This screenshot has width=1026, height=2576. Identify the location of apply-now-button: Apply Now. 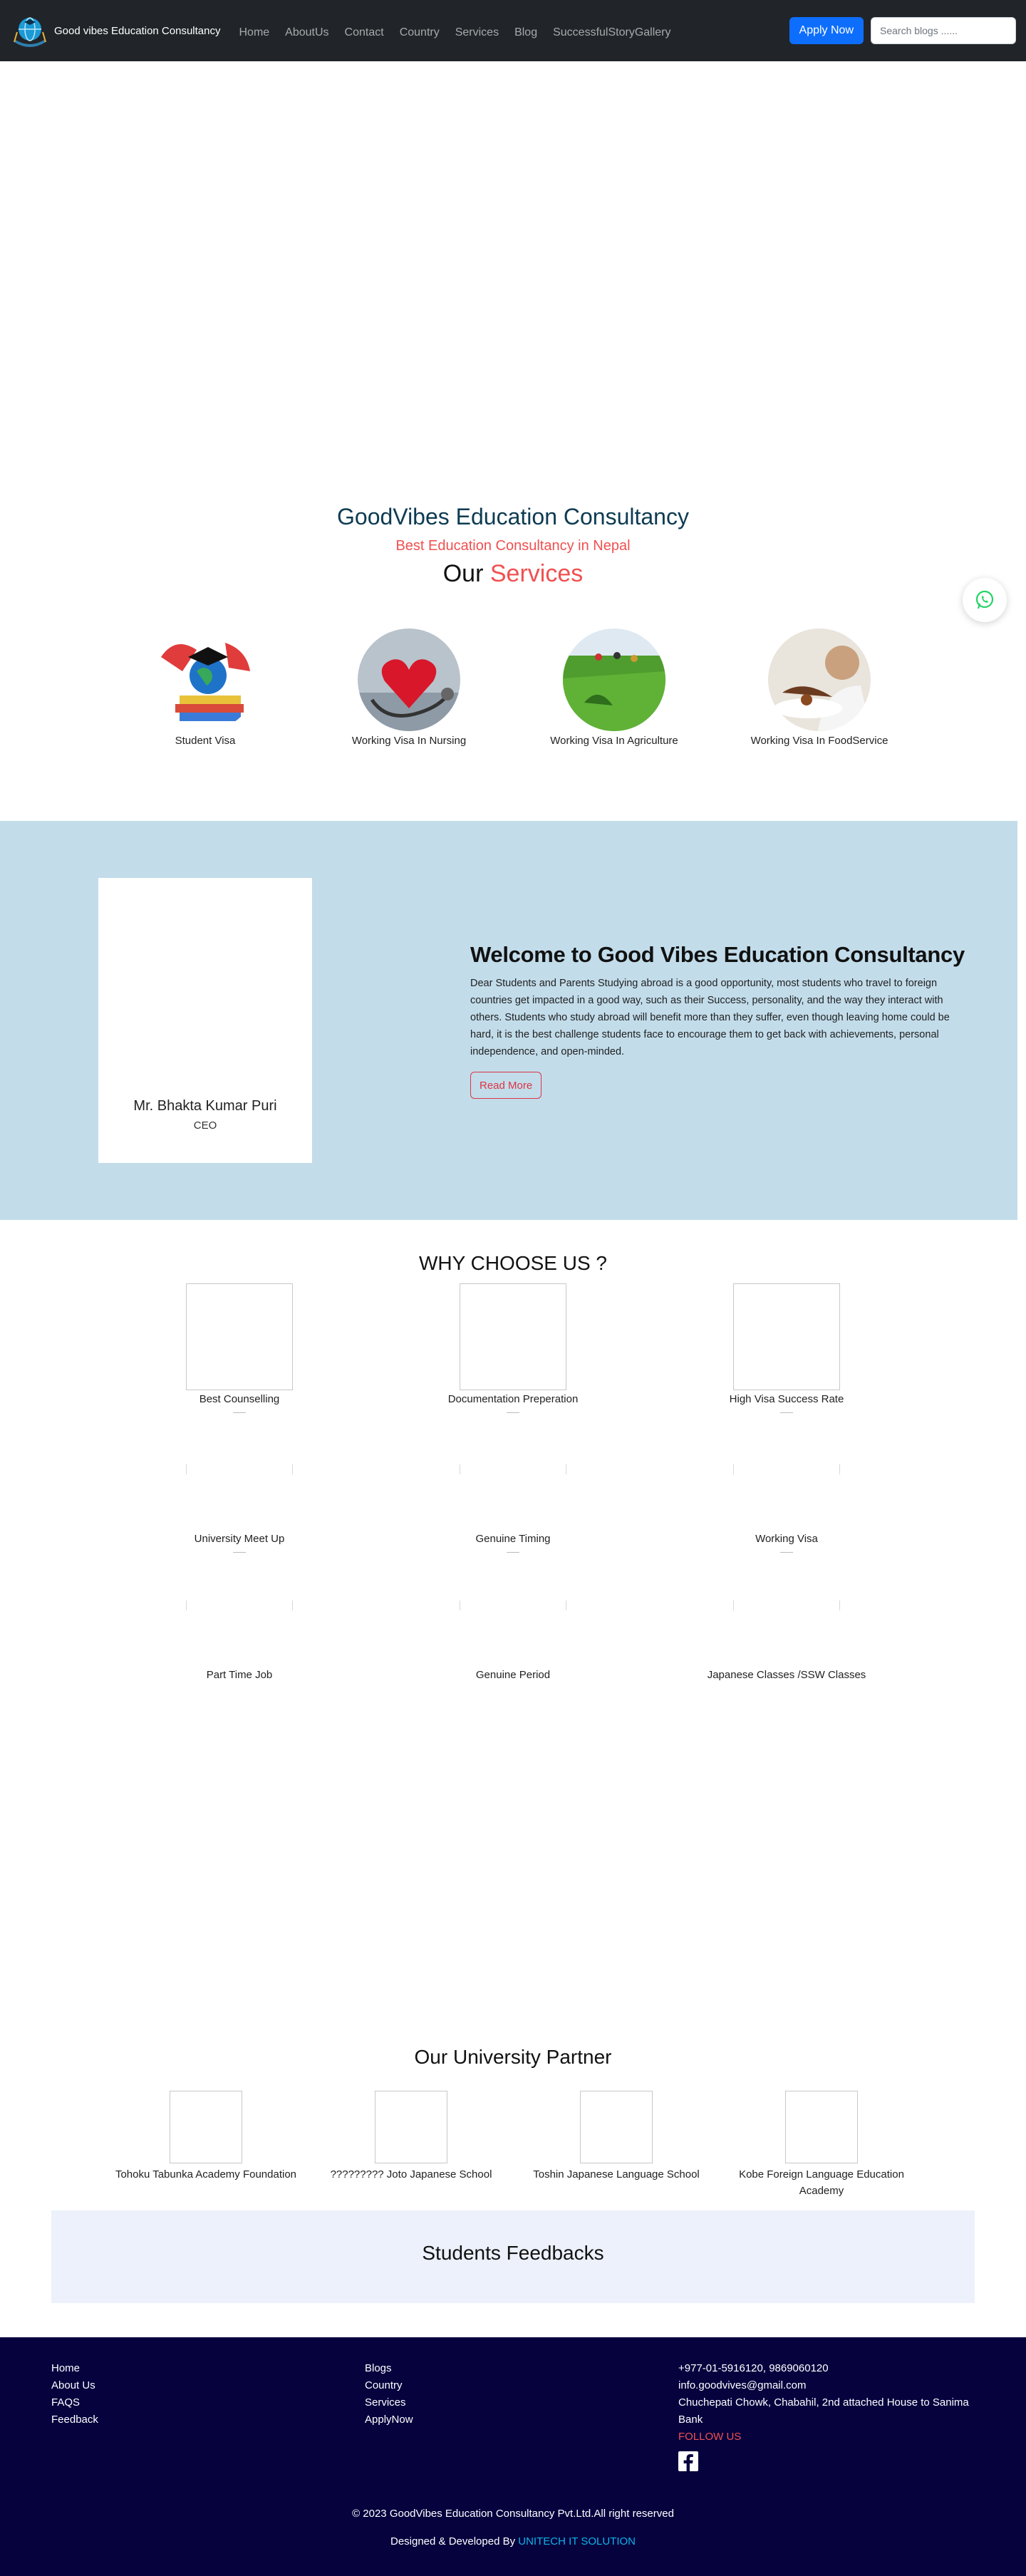
(826, 31).